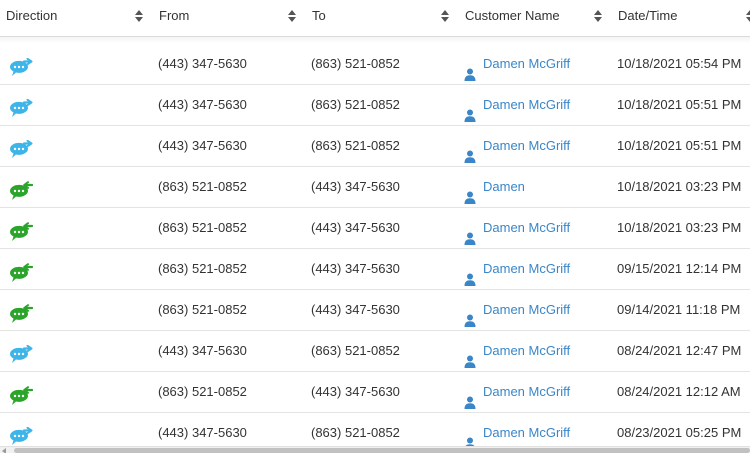 This screenshot has height=453, width=750. I want to click on cell-date-time: 08/24/2021 12:47 PM, so click(679, 350).